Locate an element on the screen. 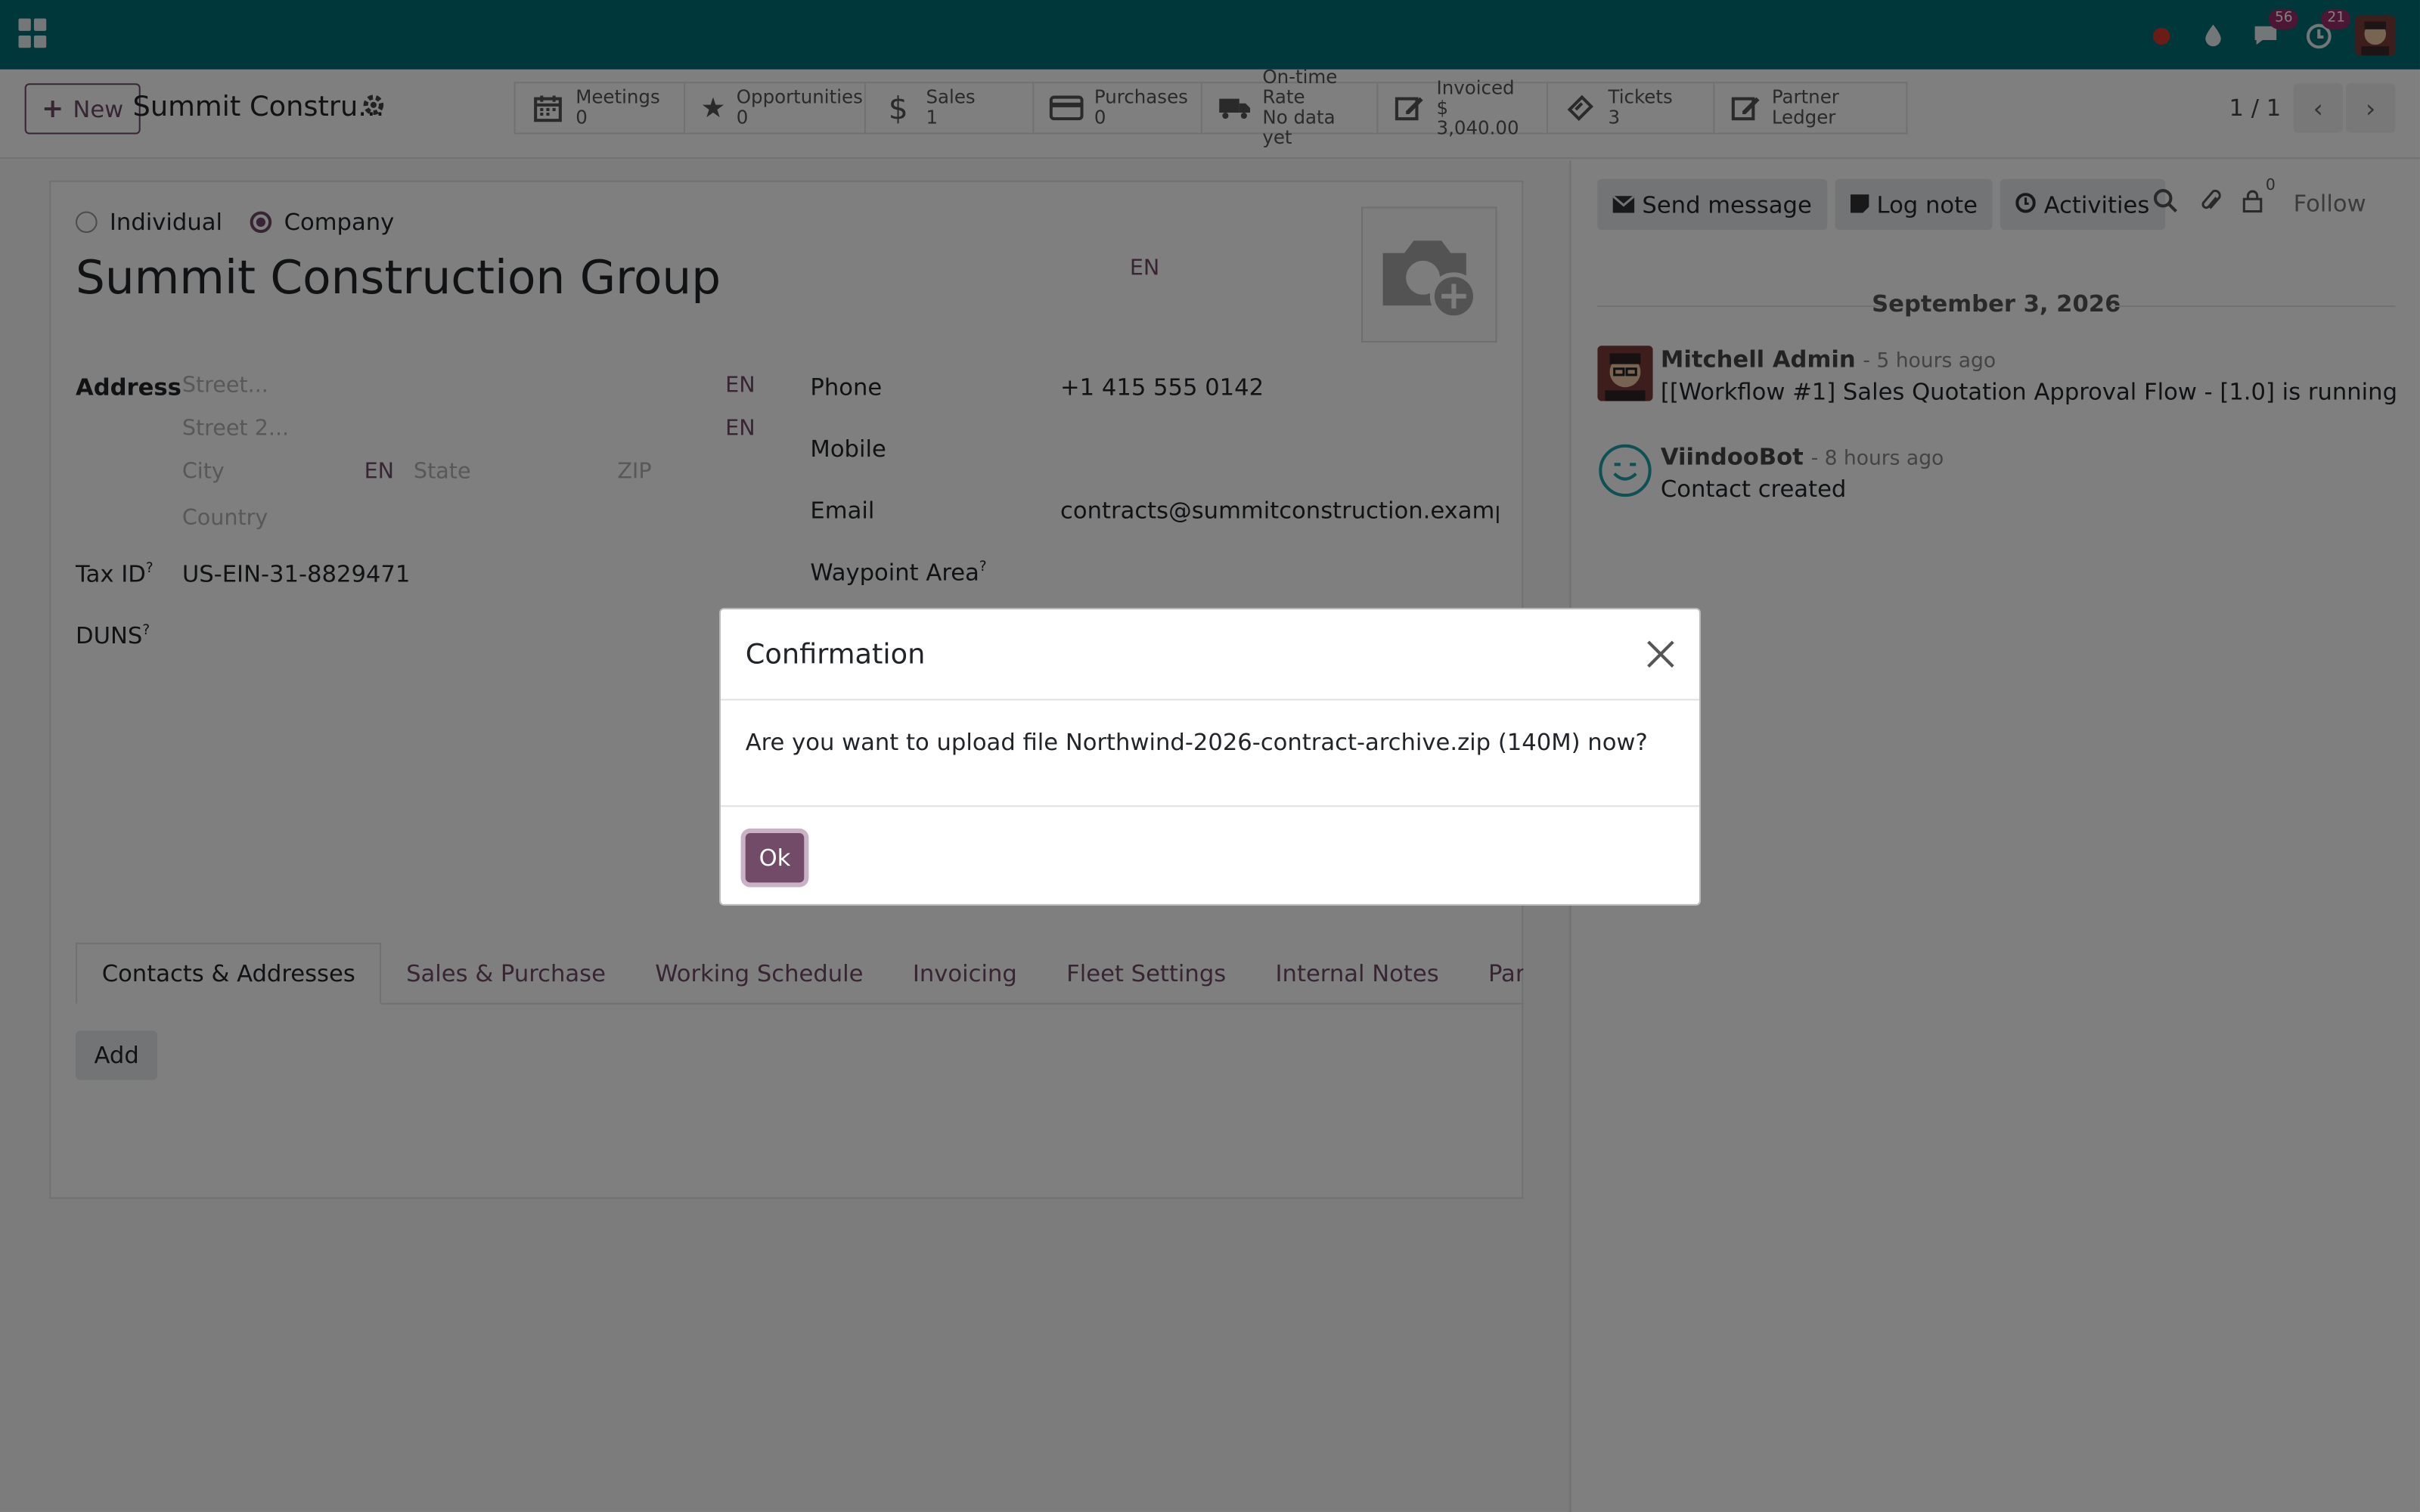  dialog-title: Confirmation is located at coordinates (835, 654).